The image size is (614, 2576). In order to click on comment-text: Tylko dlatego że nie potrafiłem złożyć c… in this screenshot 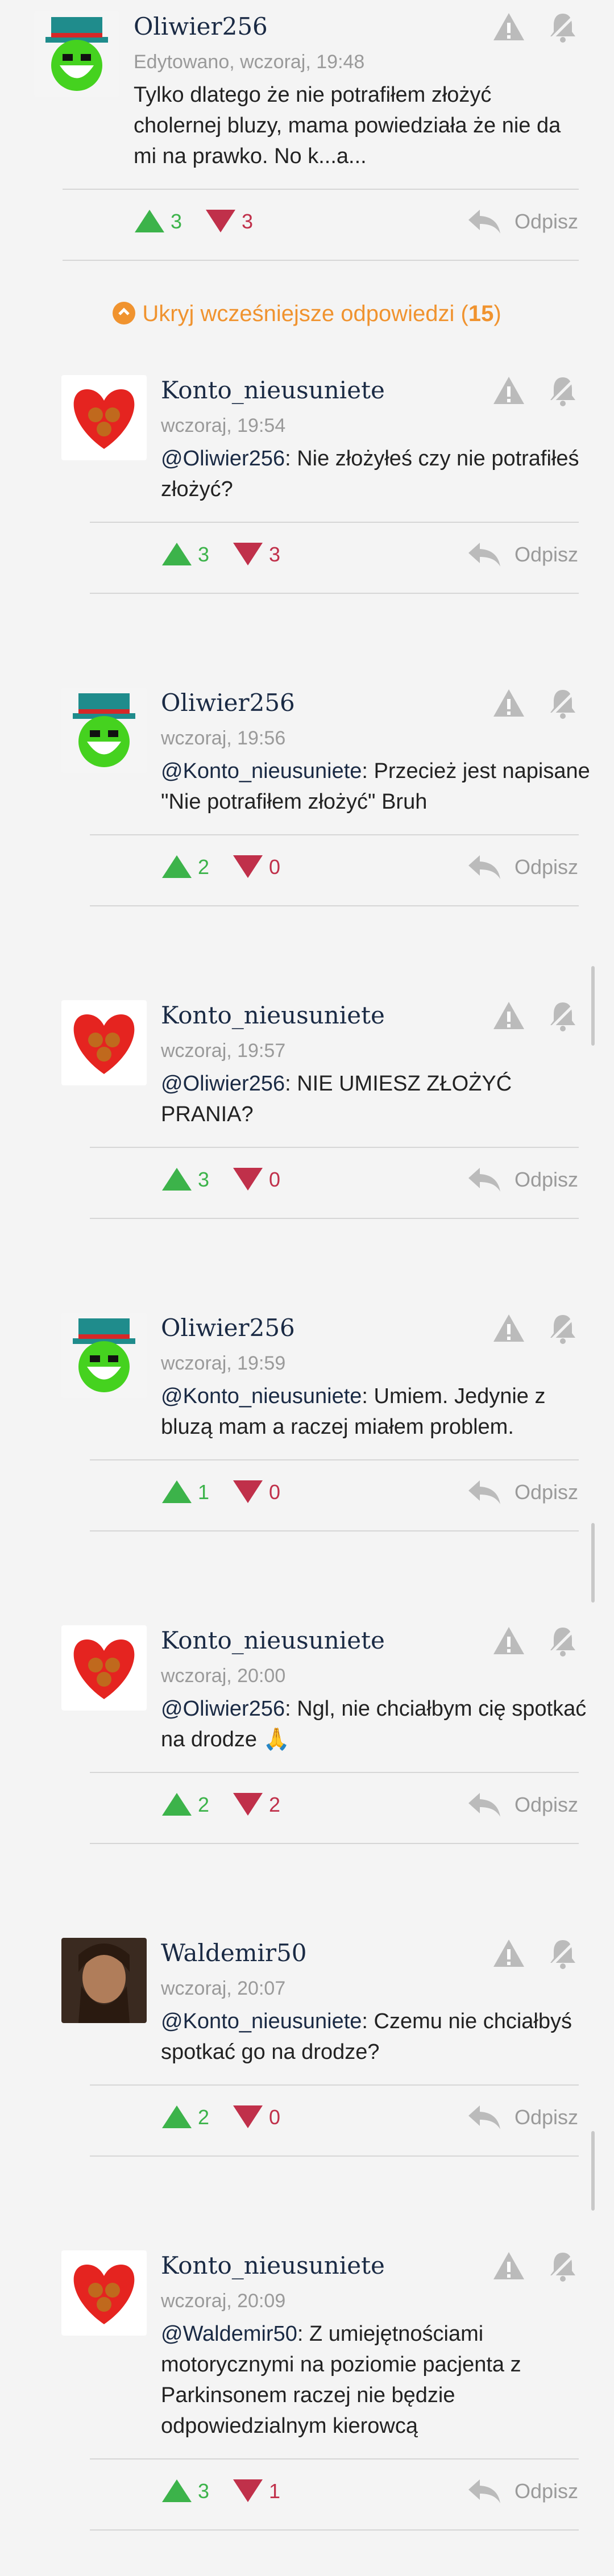, I will do `click(347, 125)`.